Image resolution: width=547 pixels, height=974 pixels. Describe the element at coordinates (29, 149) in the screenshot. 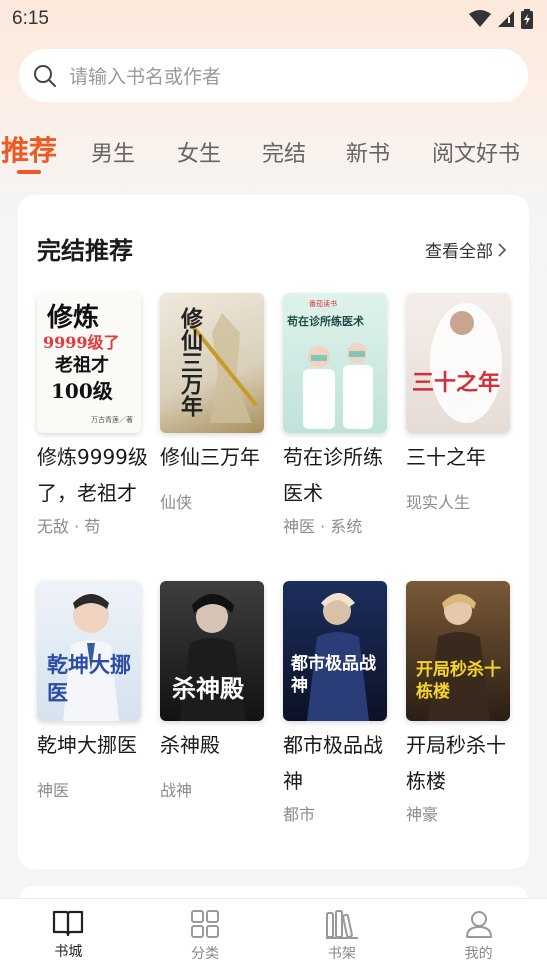

I see `tab-recommended: 推荐` at that location.